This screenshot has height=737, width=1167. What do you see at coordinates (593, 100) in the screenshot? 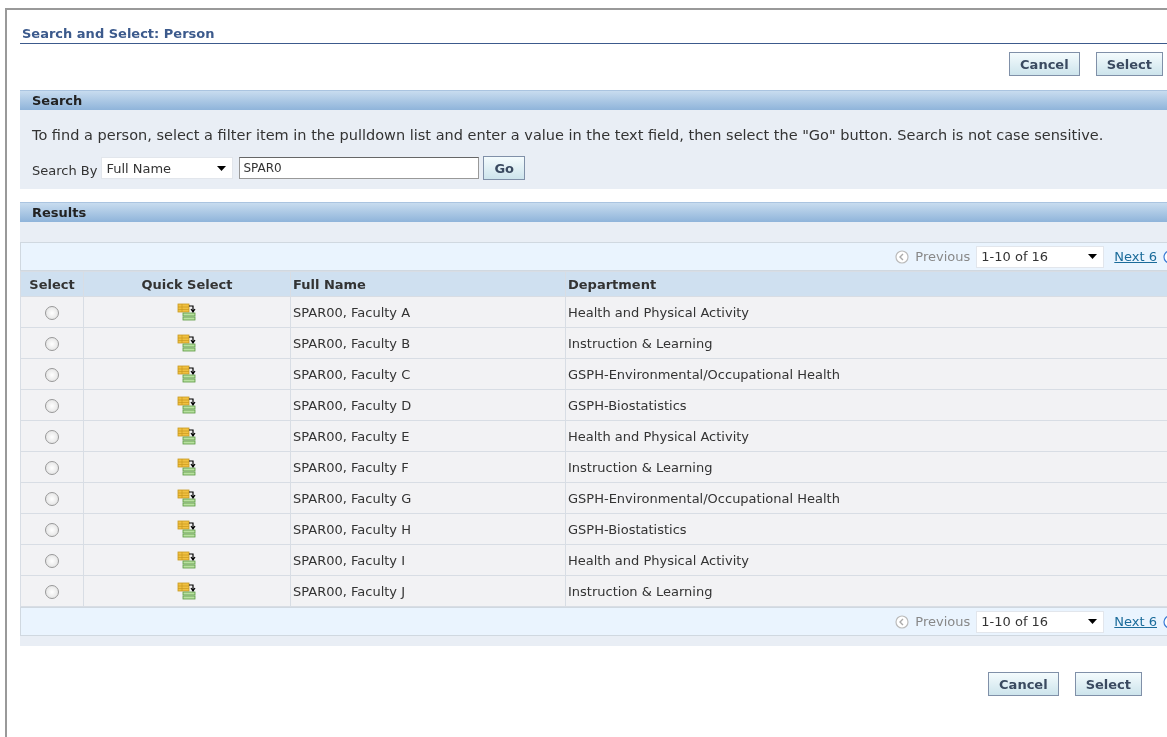
I see `section-header: Search` at bounding box center [593, 100].